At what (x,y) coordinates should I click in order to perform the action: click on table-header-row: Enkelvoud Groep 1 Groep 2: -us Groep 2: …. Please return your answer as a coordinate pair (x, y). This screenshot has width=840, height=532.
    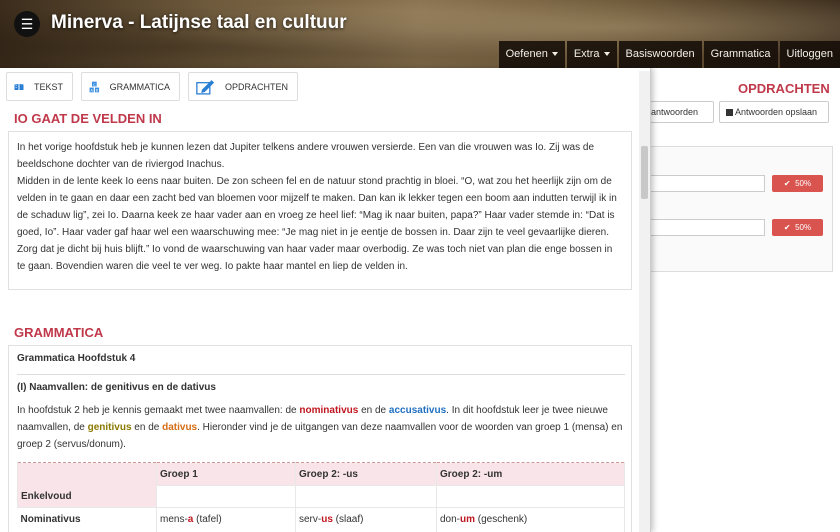
    Looking at the image, I should click on (321, 485).